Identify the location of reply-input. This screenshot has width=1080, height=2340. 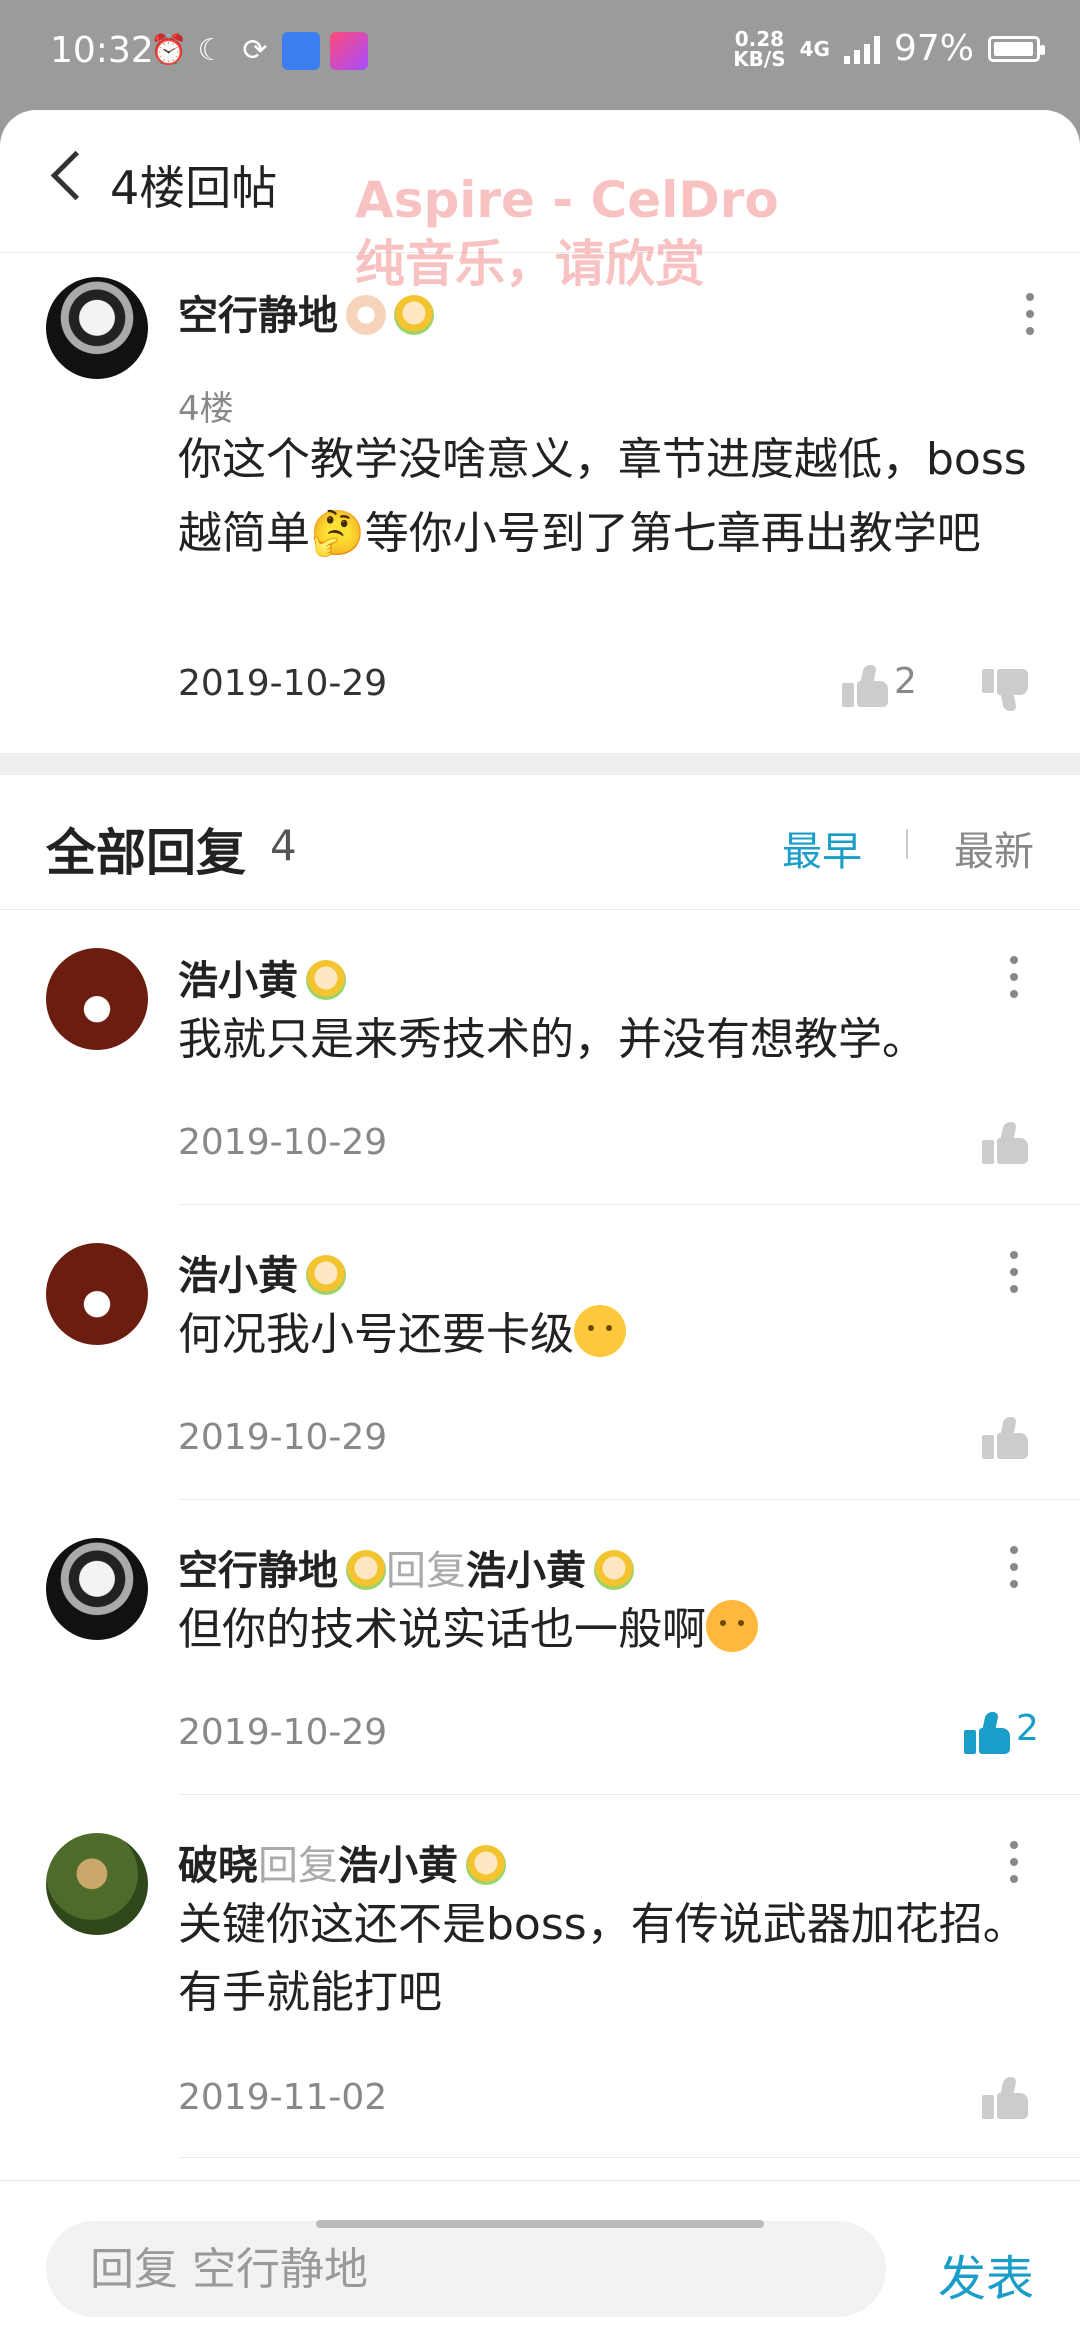
(466, 2269).